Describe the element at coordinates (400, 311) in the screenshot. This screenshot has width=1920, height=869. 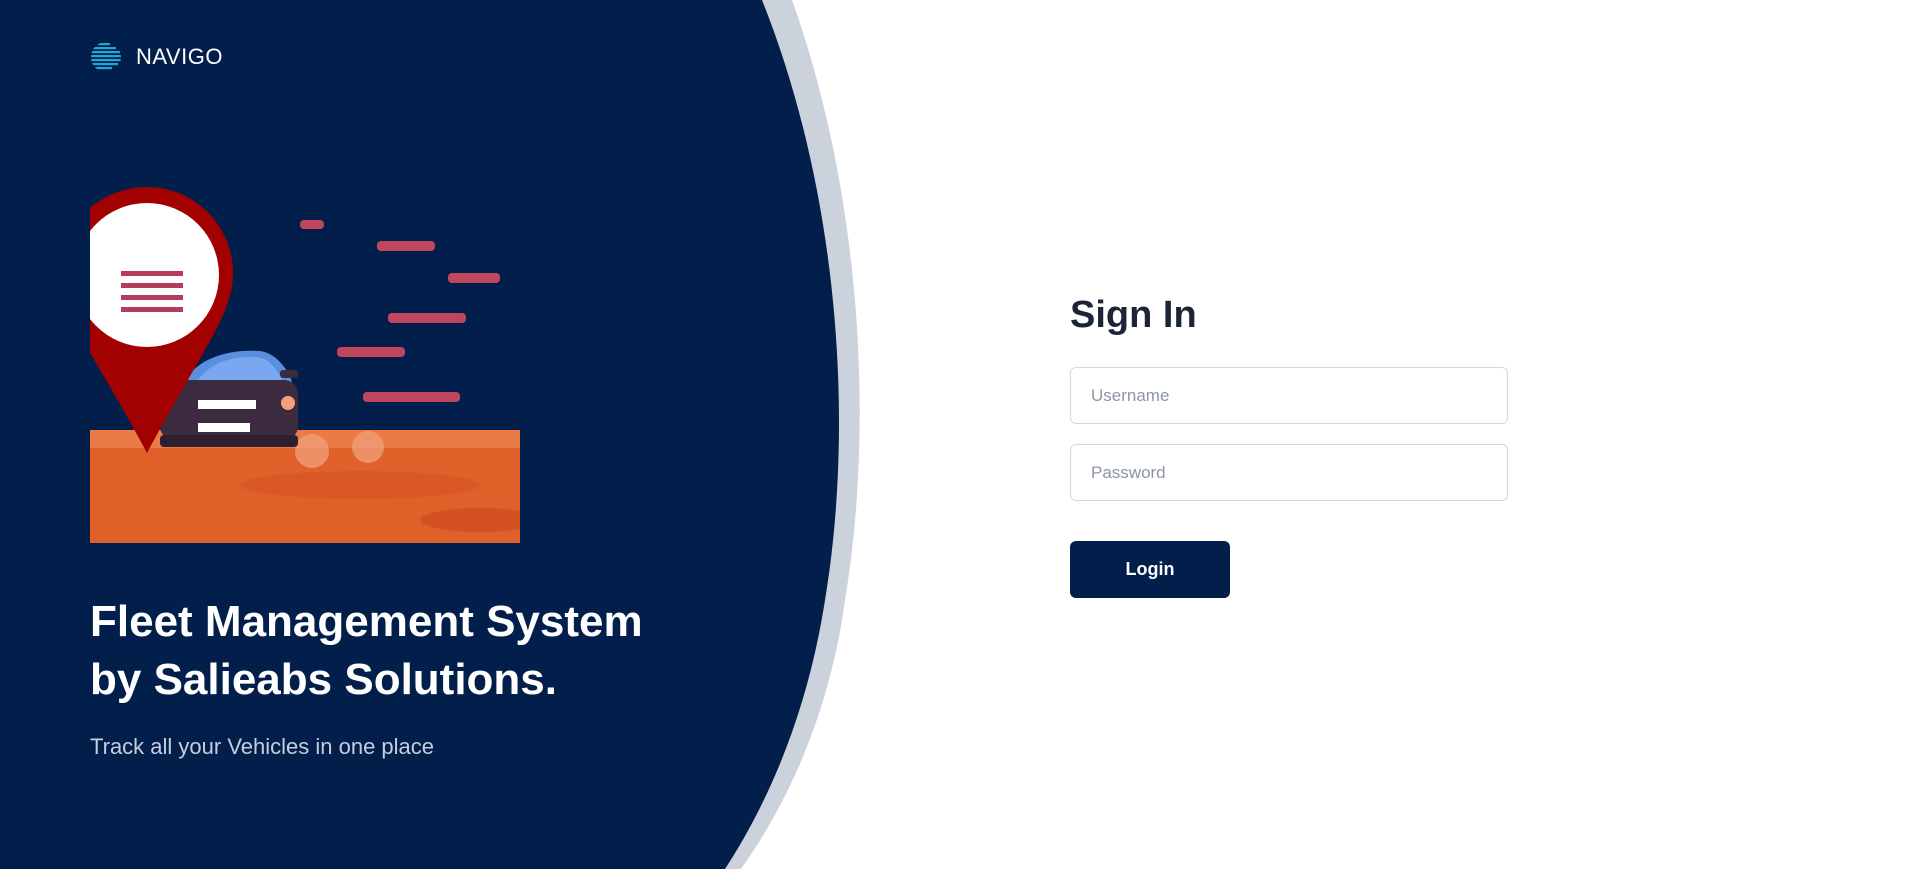
I see `speed-lines` at that location.